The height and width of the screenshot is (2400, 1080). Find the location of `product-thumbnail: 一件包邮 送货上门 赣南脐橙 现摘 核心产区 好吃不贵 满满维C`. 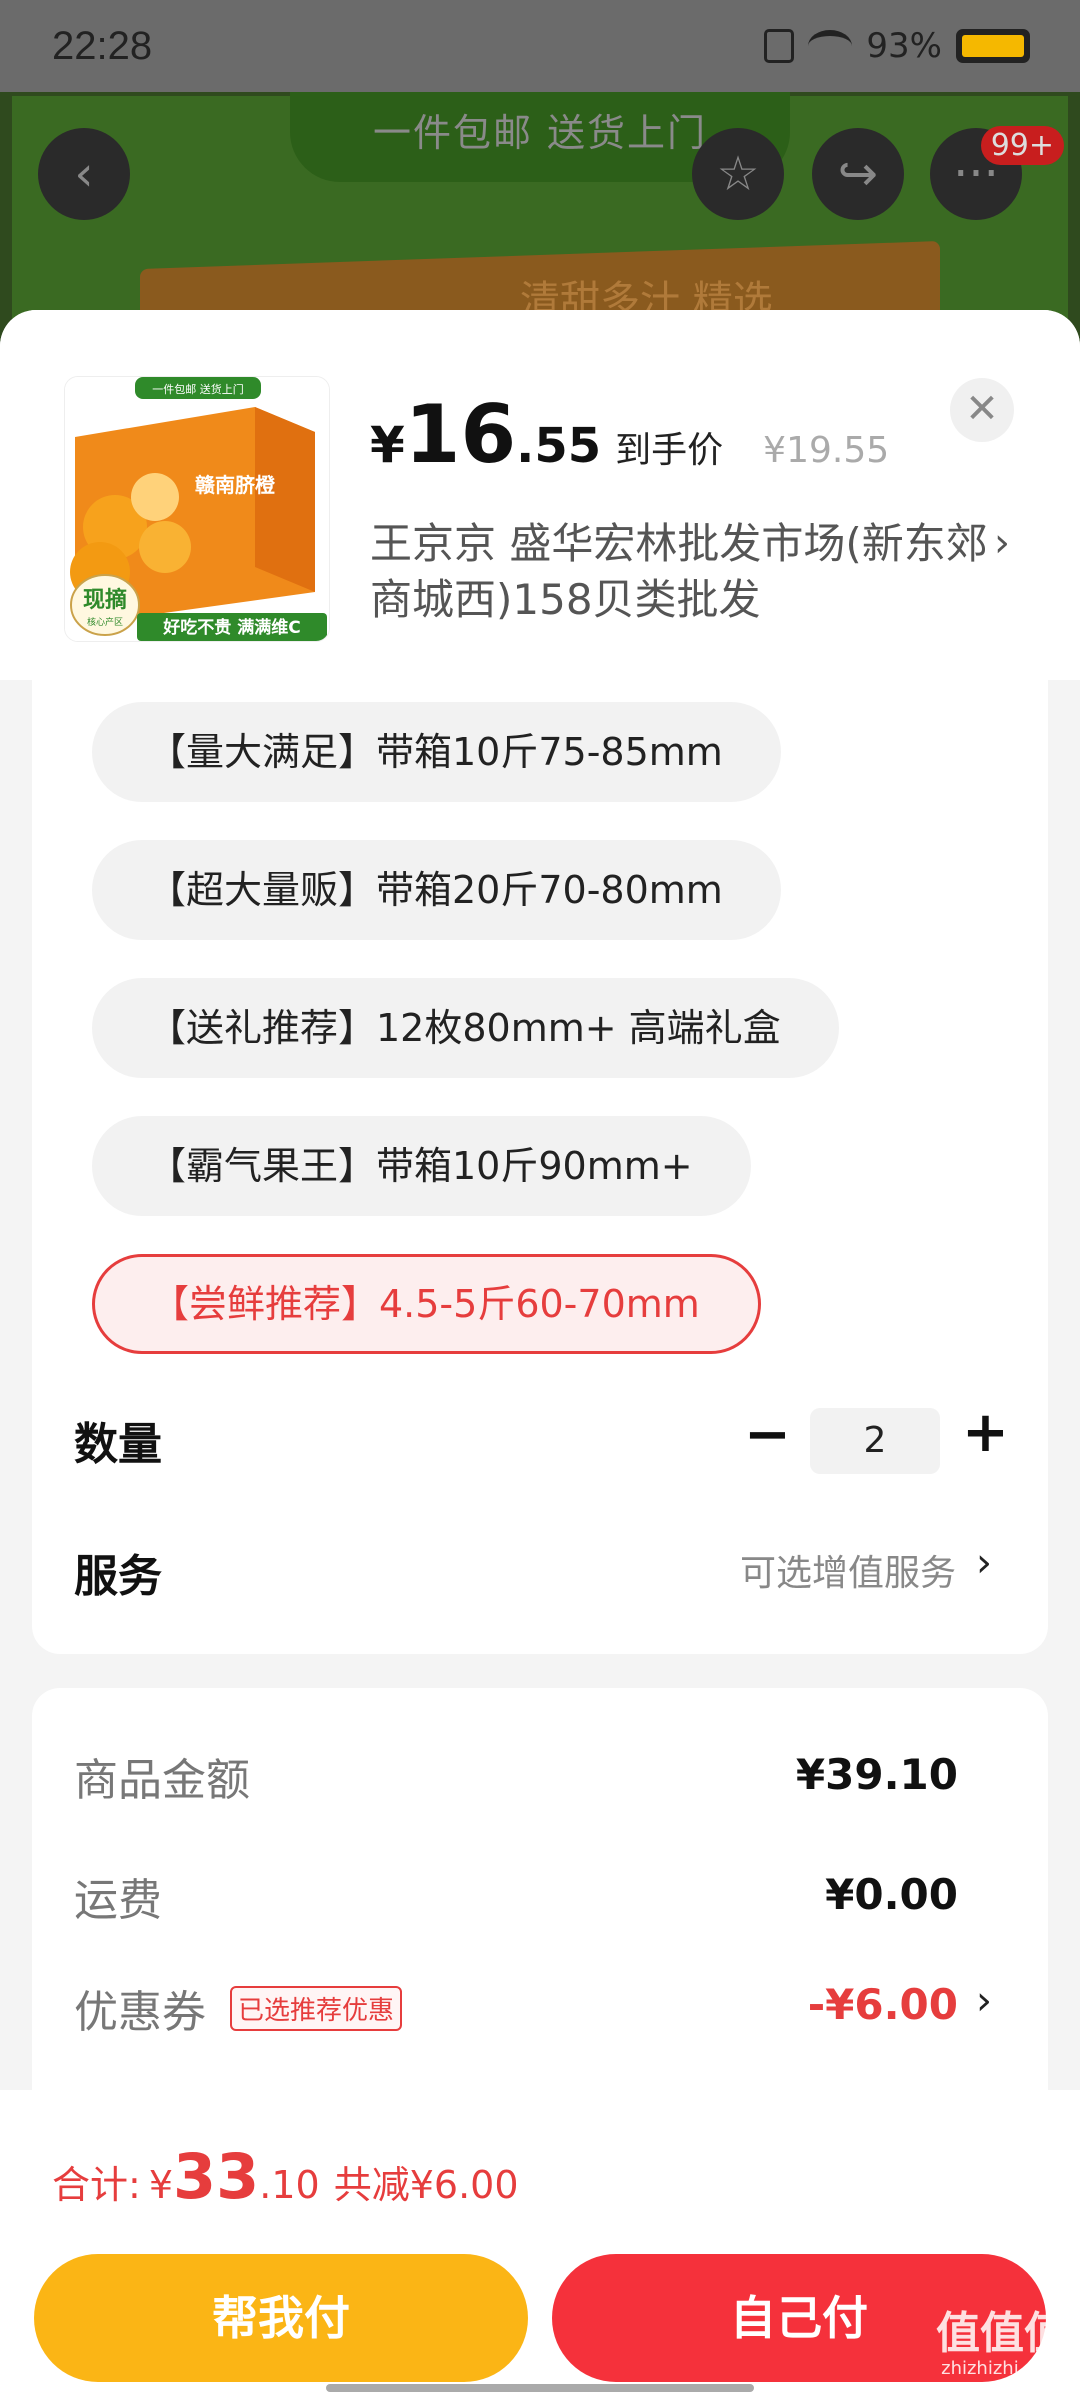

product-thumbnail: 一件包邮 送货上门 赣南脐橙 现摘 核心产区 好吃不贵 满满维C is located at coordinates (197, 509).